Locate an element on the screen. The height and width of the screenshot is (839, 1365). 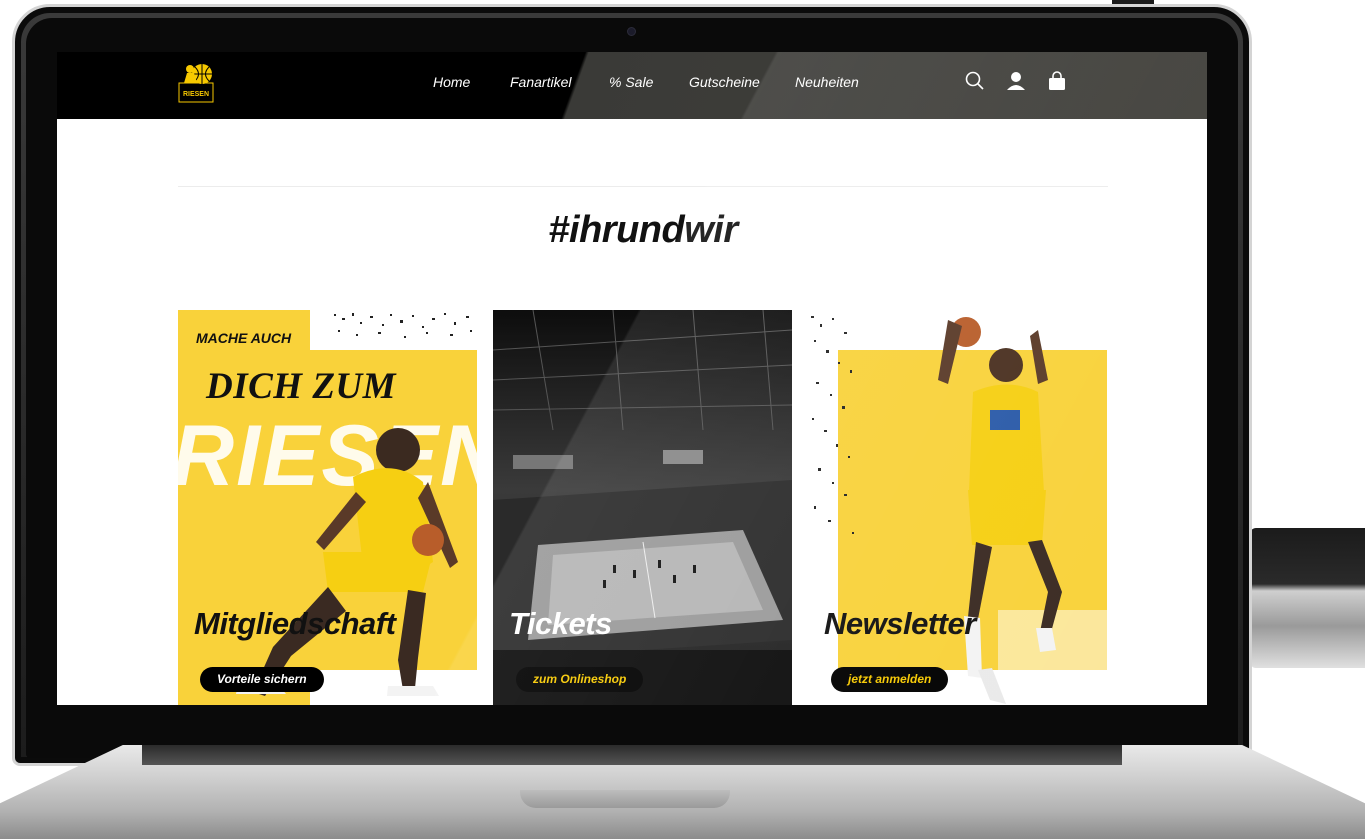
card-headline: DICH ZUM is located at coordinates (301, 386).